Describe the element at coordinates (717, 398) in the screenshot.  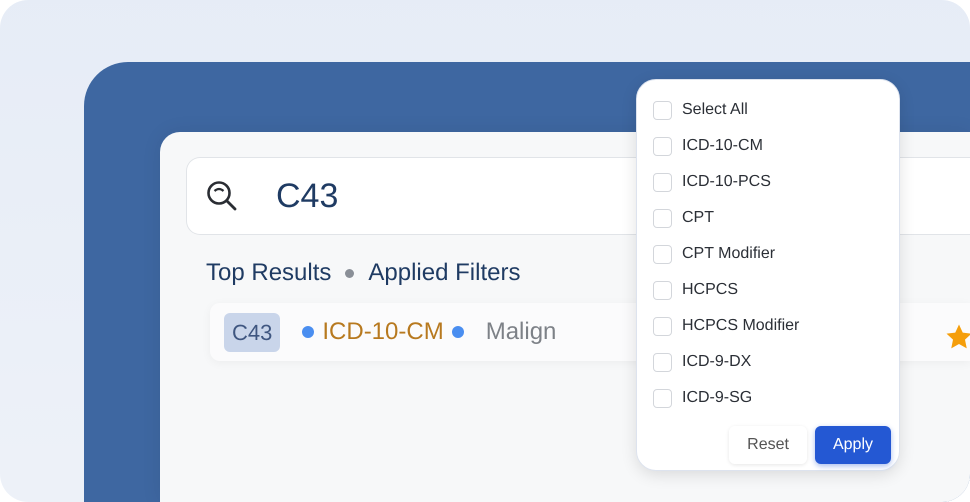
I see `option-label: ICD-9-SG` at that location.